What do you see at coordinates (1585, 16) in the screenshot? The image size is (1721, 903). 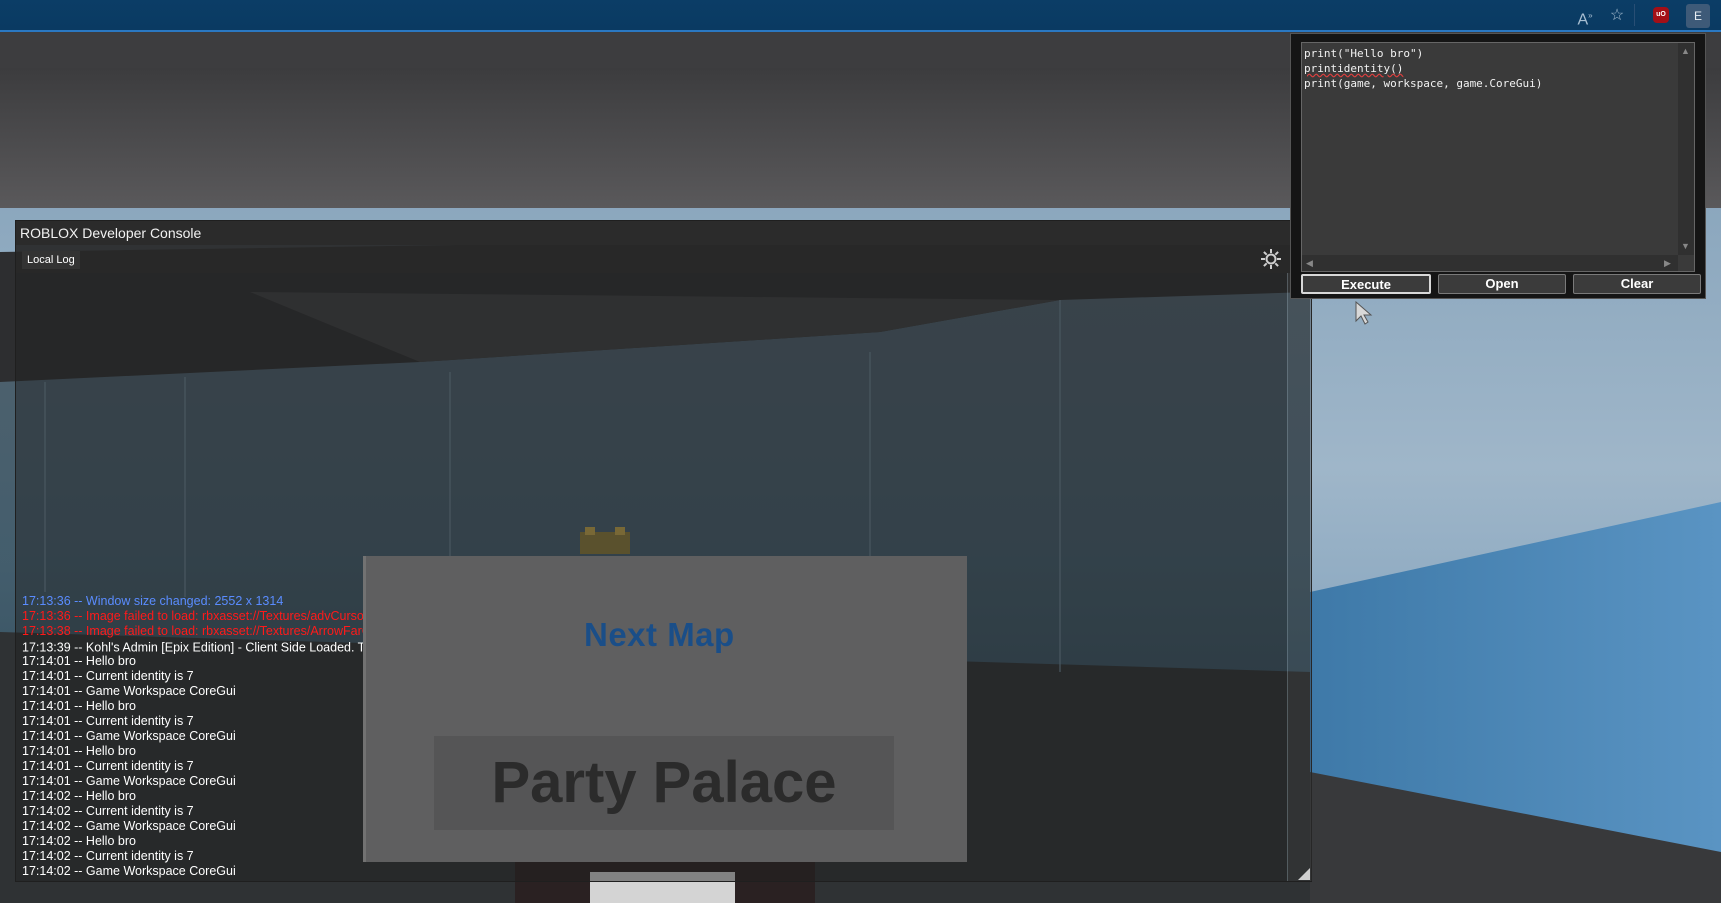 I see `read-aloud-icon: A»` at bounding box center [1585, 16].